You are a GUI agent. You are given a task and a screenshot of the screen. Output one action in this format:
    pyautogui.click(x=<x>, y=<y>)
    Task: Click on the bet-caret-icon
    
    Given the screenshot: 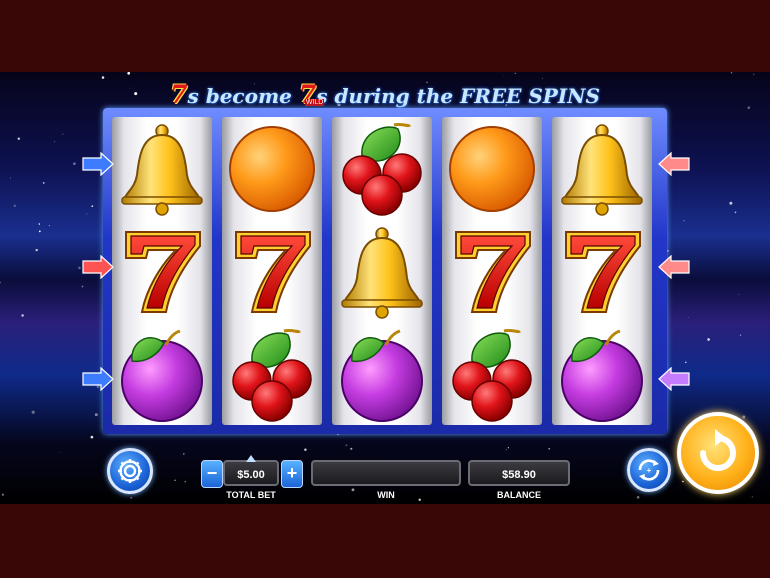 What is the action you would take?
    pyautogui.click(x=251, y=458)
    